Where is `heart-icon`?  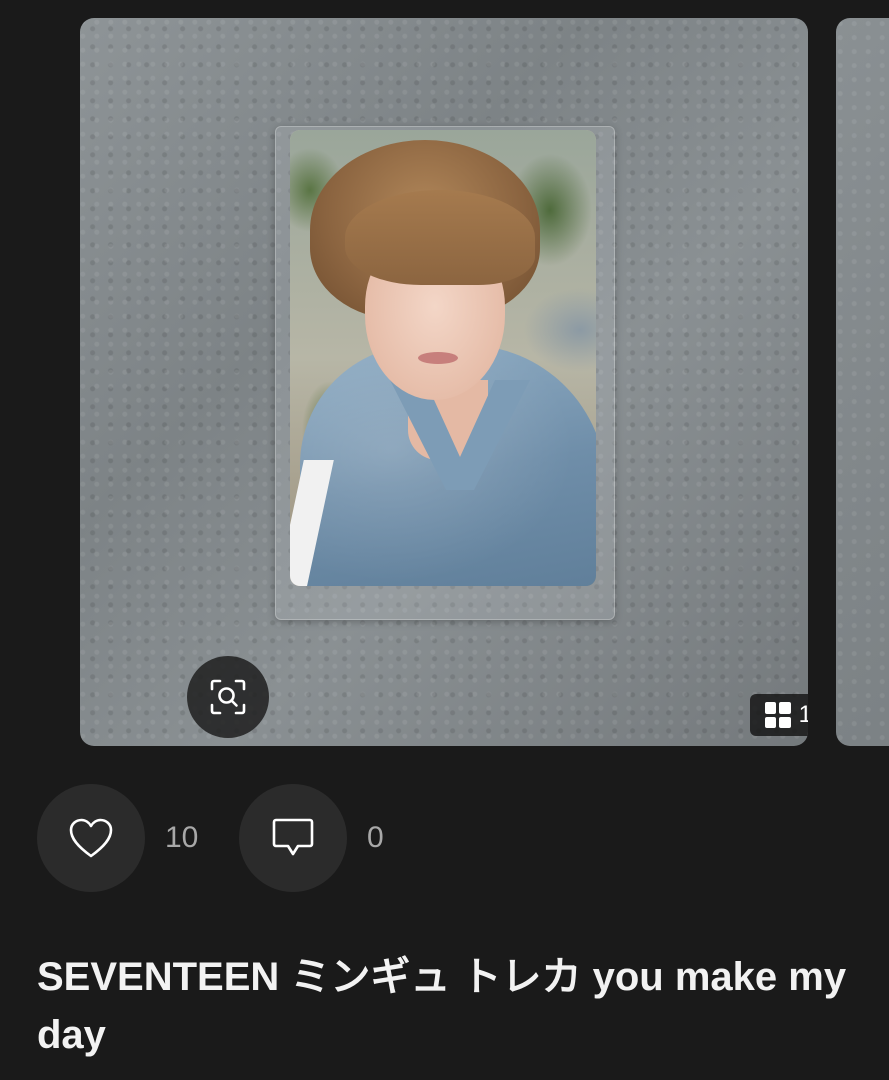
heart-icon is located at coordinates (91, 838).